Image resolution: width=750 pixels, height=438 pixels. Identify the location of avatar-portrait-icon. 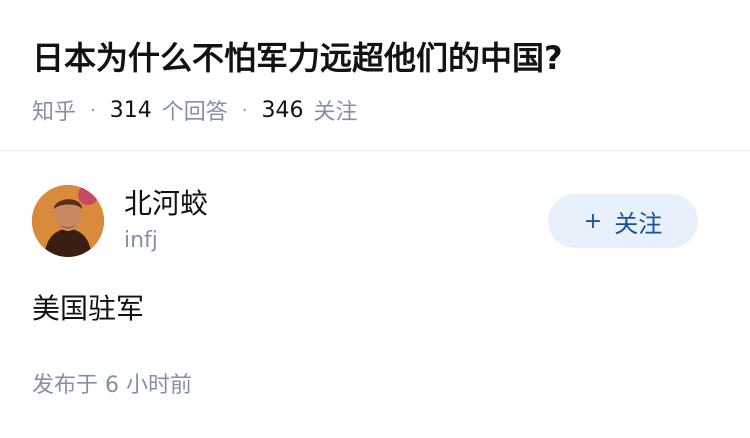
(68, 221).